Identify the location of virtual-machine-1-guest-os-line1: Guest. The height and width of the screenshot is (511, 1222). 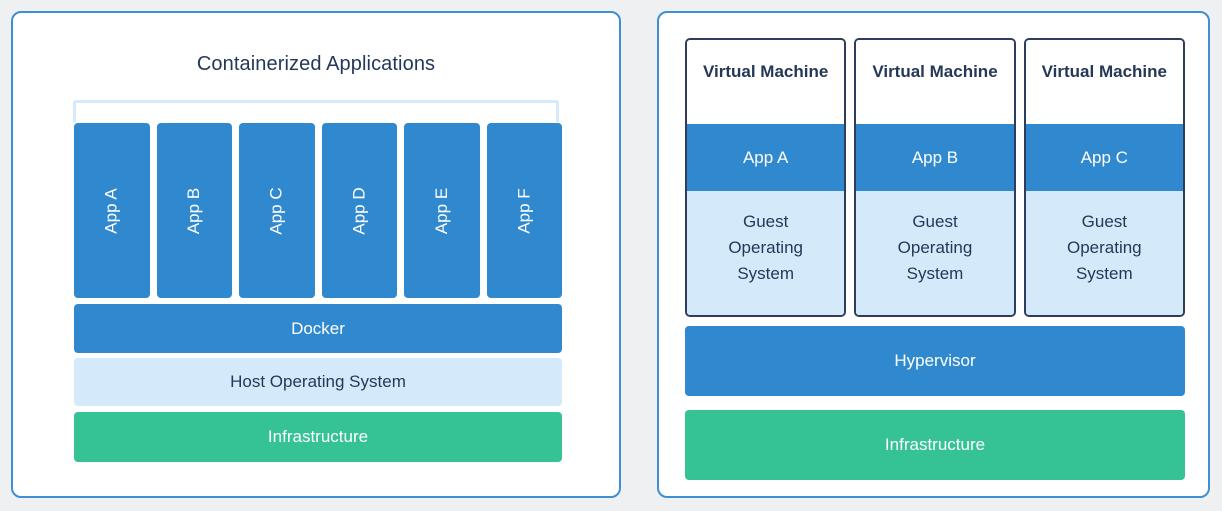
(765, 221).